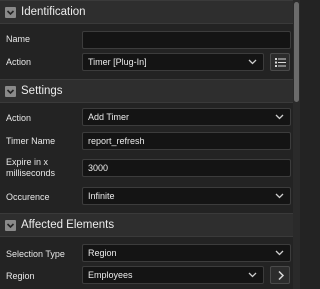 The width and height of the screenshot is (320, 289). I want to click on property-row-timer-name: Timer Name report_refresh, so click(146, 141).